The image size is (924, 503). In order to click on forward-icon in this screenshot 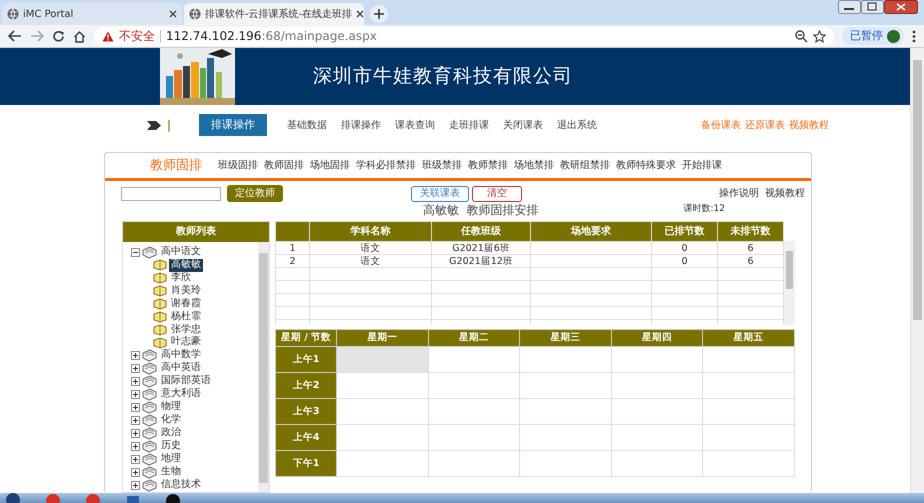, I will do `click(37, 36)`.